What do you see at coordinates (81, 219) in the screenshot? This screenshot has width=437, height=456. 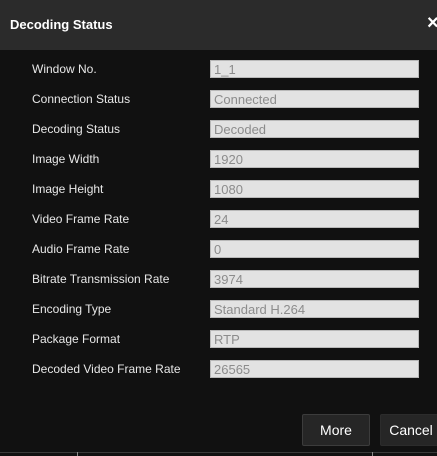 I see `video-frame-rate-label: Video Frame Rate` at bounding box center [81, 219].